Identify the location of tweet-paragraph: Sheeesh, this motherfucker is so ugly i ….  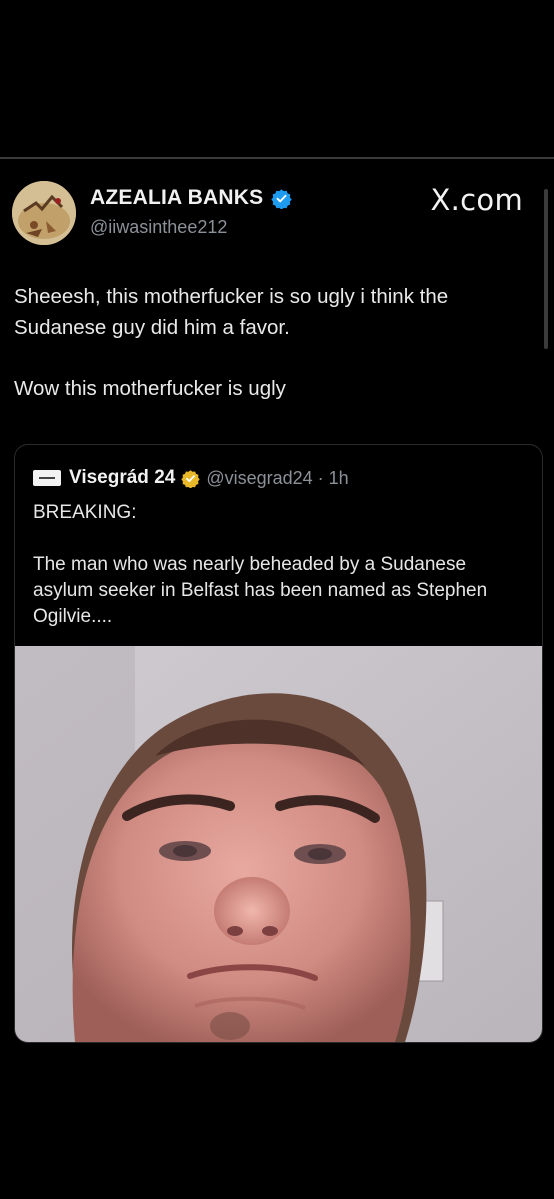
(231, 312).